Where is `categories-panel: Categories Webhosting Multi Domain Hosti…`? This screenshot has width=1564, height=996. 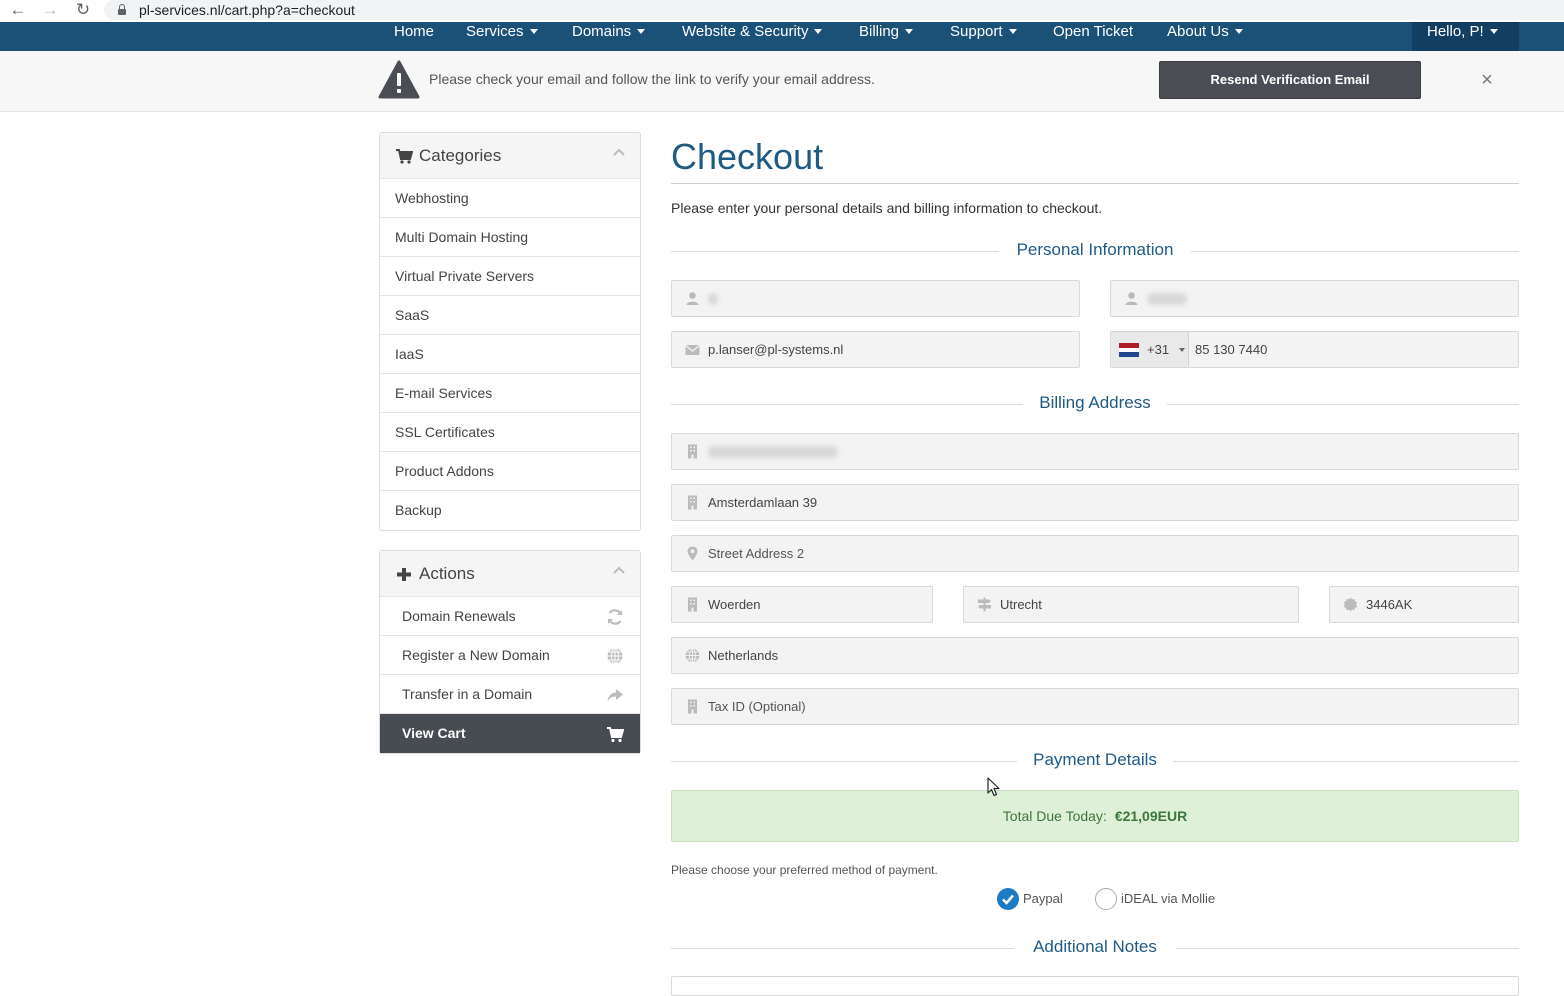 categories-panel: Categories Webhosting Multi Domain Hosti… is located at coordinates (510, 331).